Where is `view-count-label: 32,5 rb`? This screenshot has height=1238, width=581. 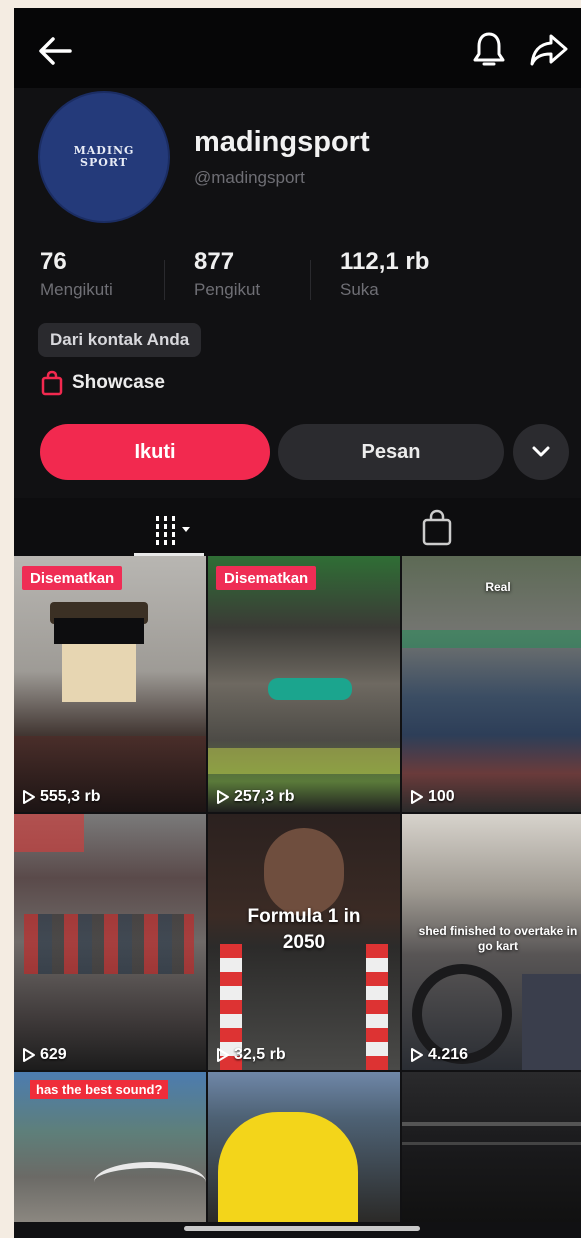
view-count-label: 32,5 rb is located at coordinates (260, 1054).